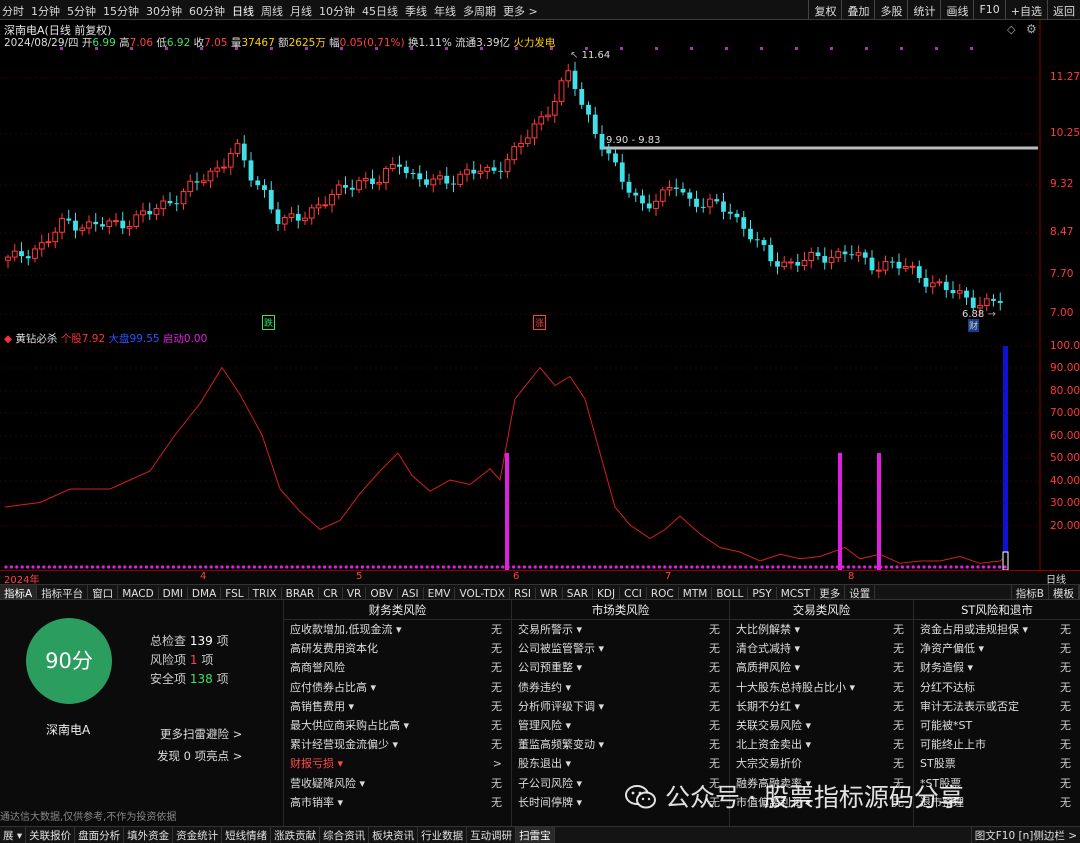 The height and width of the screenshot is (843, 1080). Describe the element at coordinates (696, 593) in the screenshot. I see `indicator-tab: MTM` at that location.